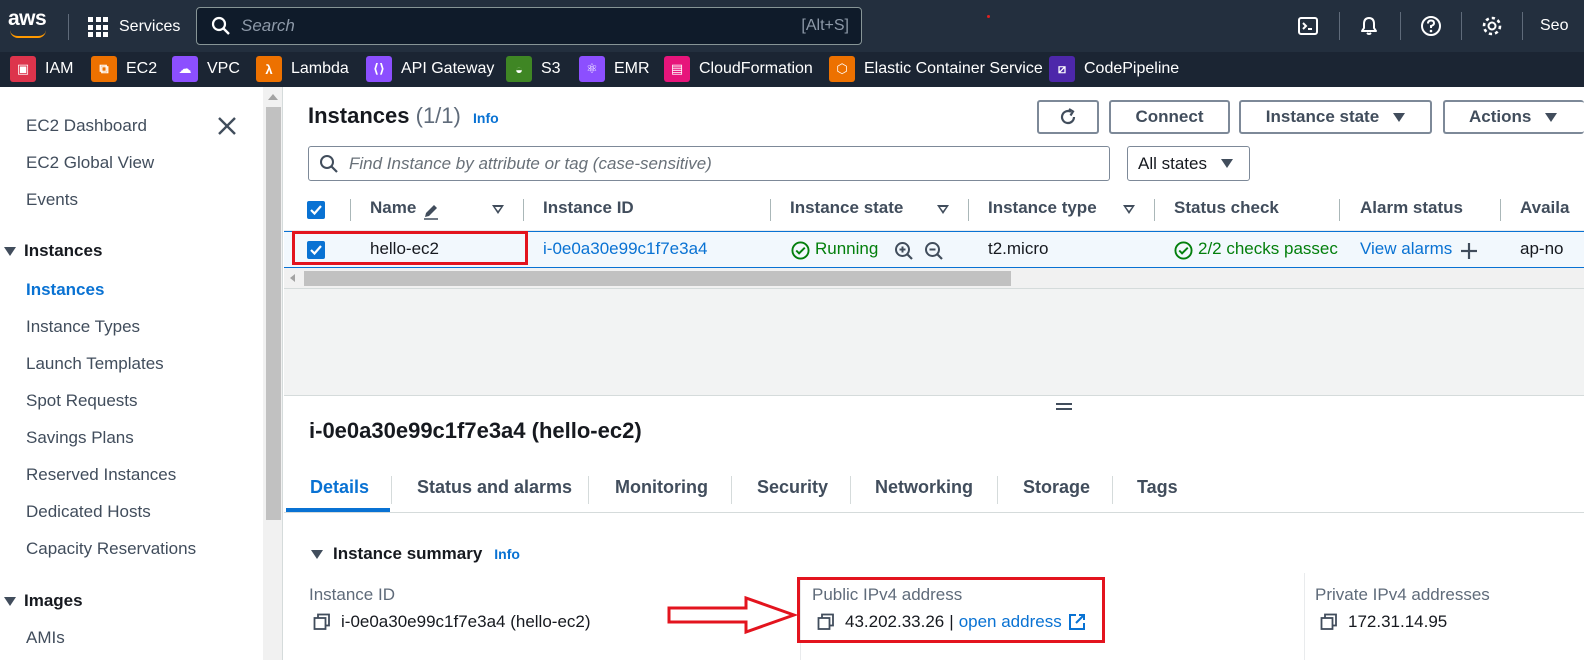 The image size is (1584, 660). What do you see at coordinates (792, 487) in the screenshot?
I see `tab-security: Security` at bounding box center [792, 487].